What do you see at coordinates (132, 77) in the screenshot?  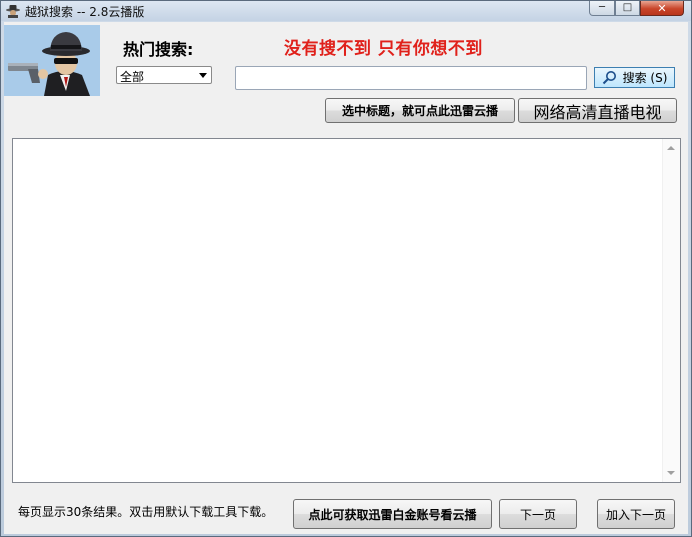 I see `category-select-value: 全部` at bounding box center [132, 77].